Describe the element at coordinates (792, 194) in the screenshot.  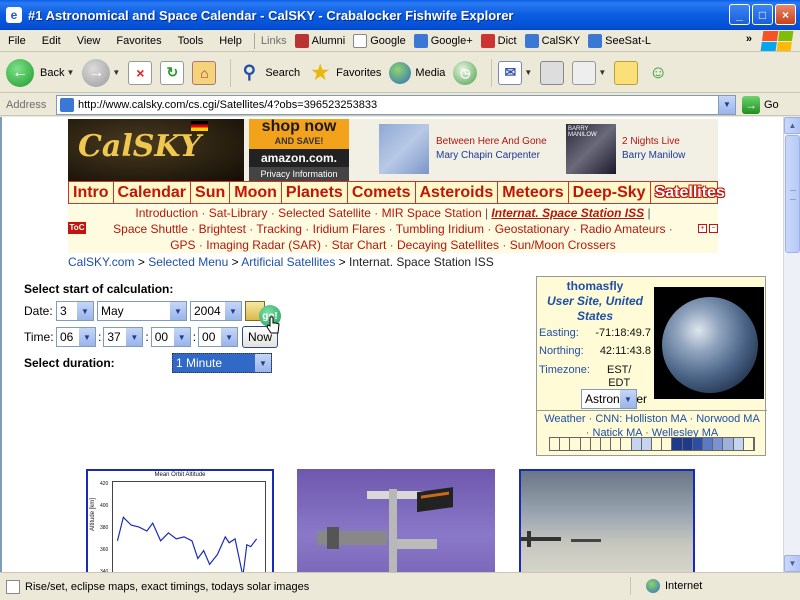
I see `scroll-thumb` at that location.